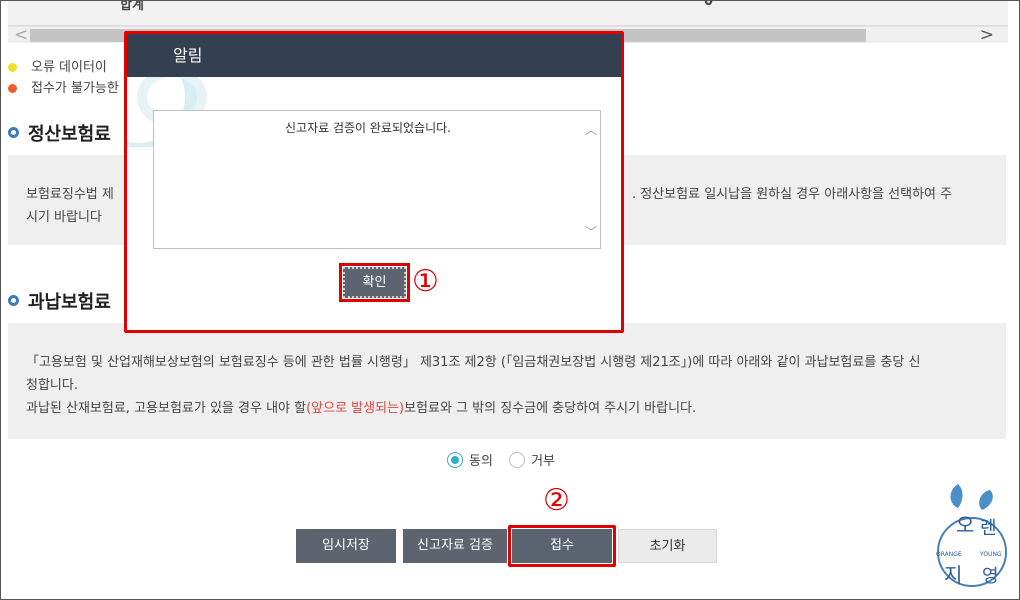 This screenshot has height=600, width=1020. I want to click on chevron-up-icon: ︿, so click(591, 129).